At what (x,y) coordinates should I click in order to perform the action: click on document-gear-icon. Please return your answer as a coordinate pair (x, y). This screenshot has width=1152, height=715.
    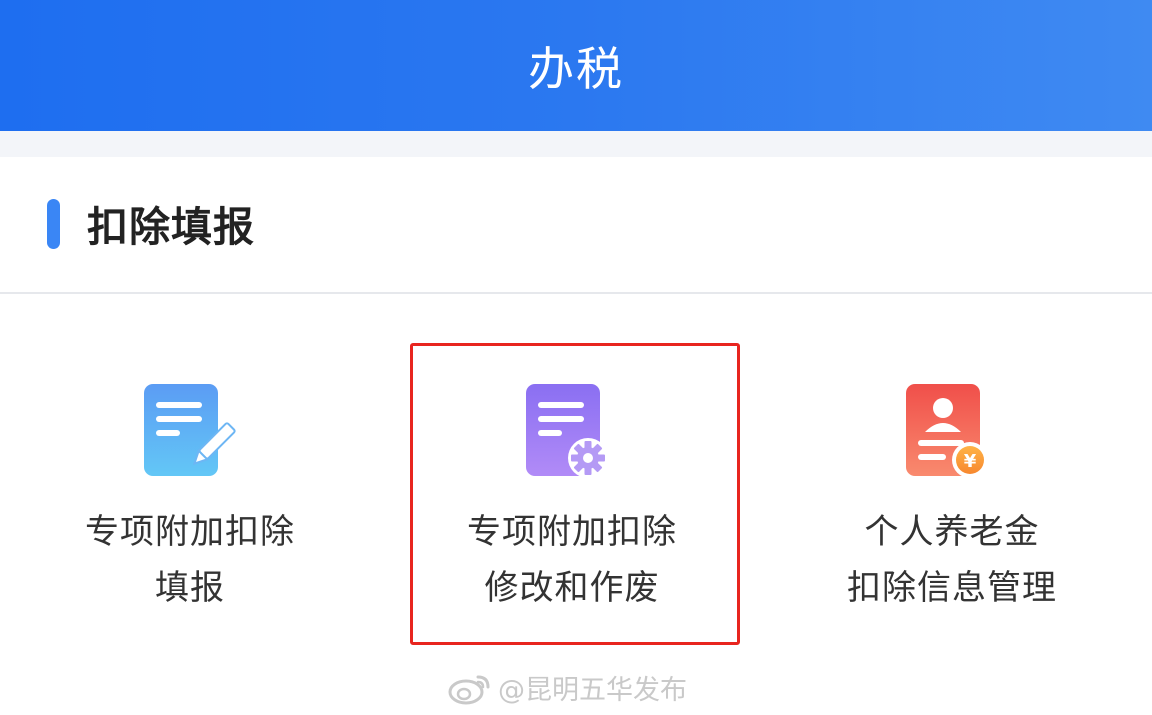
    Looking at the image, I should click on (572, 432).